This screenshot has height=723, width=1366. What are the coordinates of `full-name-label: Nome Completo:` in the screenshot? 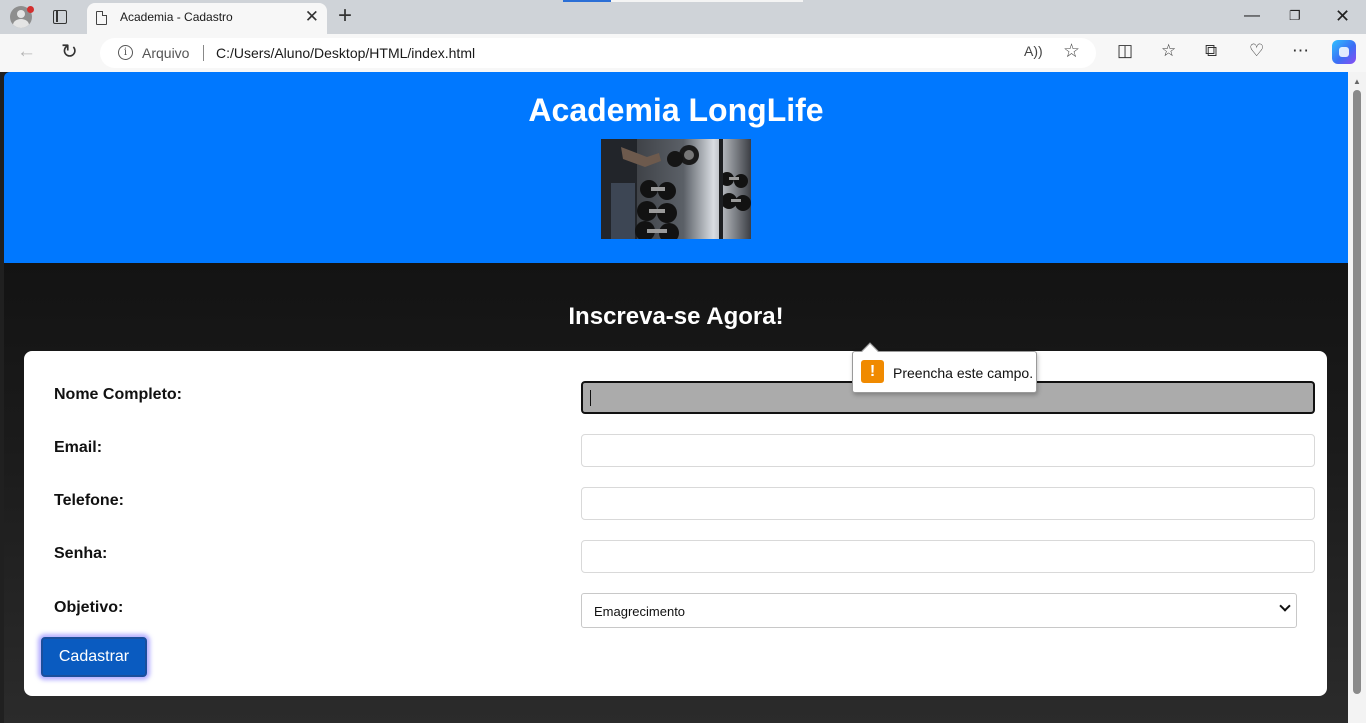 It's located at (118, 394).